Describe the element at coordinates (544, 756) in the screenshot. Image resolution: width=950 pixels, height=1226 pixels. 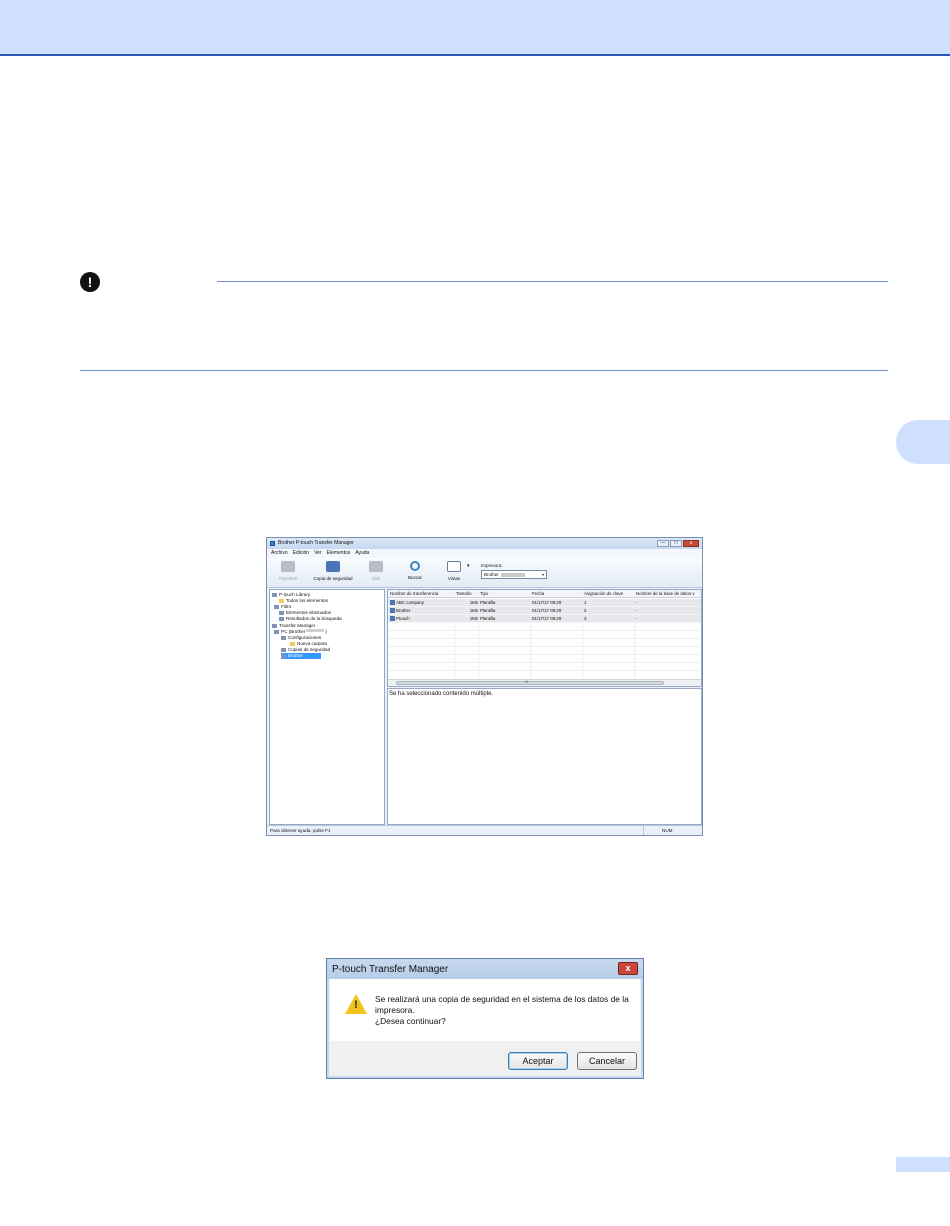
I see `preview-pane: Se ha seleccionado contenido múltiple.` at that location.